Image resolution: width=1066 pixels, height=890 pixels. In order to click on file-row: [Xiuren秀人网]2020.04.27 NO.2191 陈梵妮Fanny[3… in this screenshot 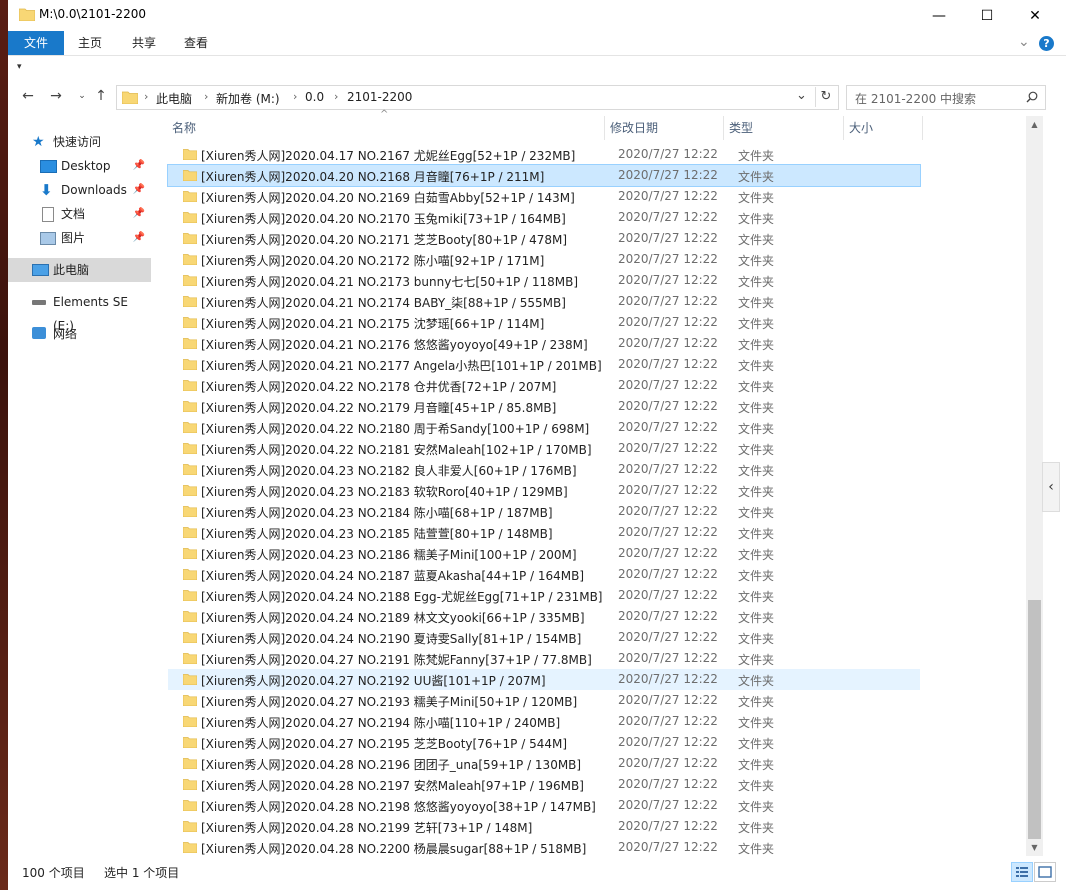, I will do `click(544, 658)`.